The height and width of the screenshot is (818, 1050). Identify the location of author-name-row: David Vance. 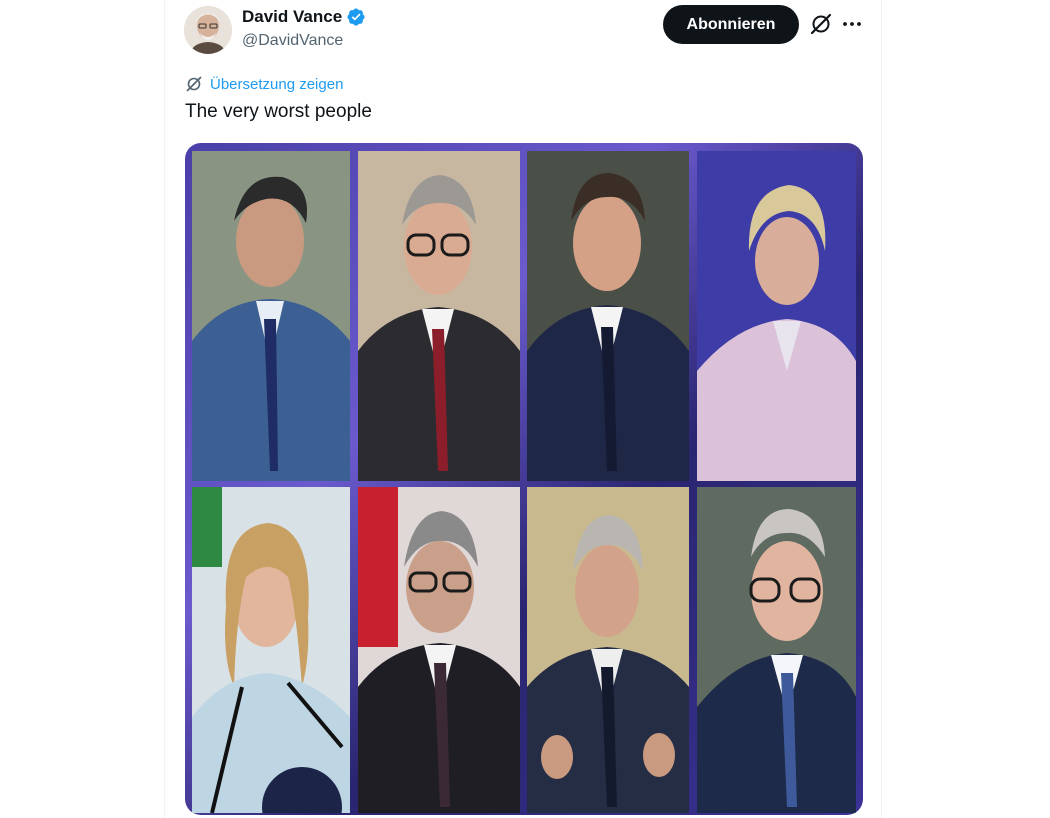
(304, 17).